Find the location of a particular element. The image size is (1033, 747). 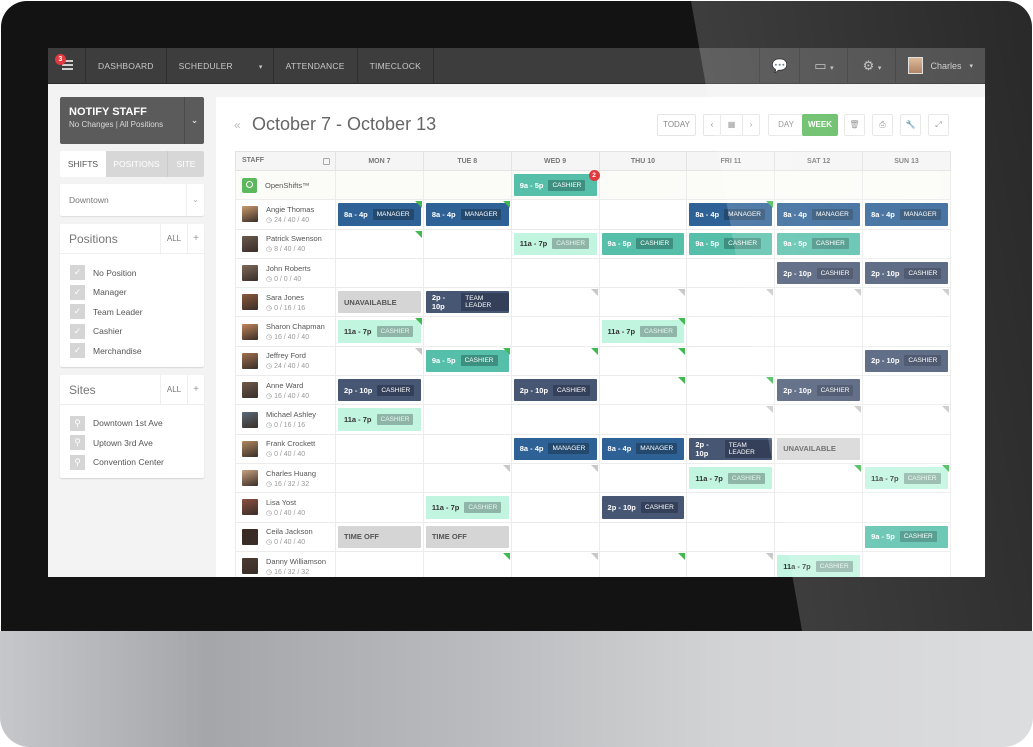

shift-block: TIME OFF is located at coordinates (467, 536).